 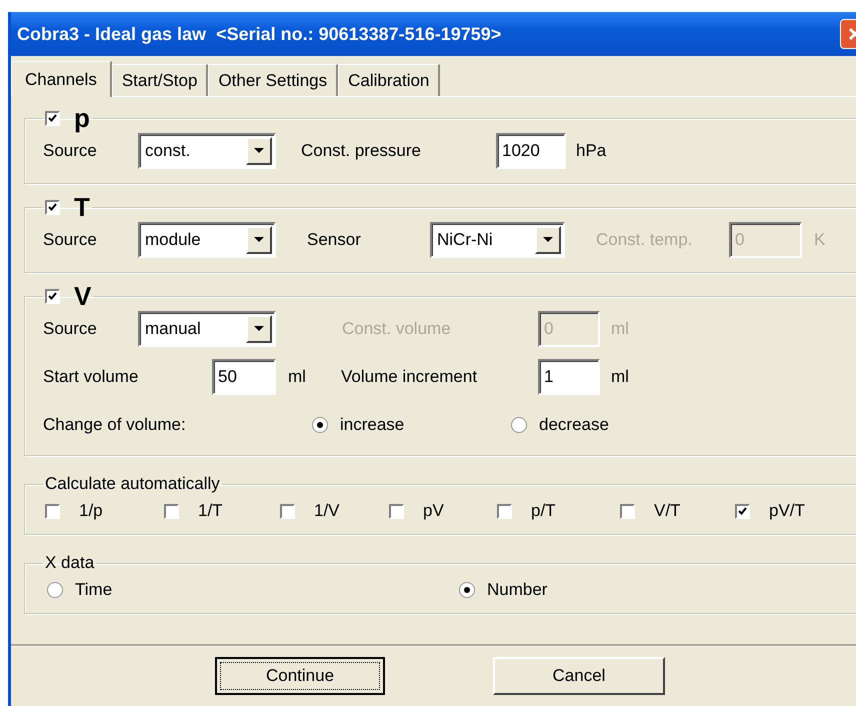 What do you see at coordinates (273, 80) in the screenshot?
I see `tab: Other Settings` at bounding box center [273, 80].